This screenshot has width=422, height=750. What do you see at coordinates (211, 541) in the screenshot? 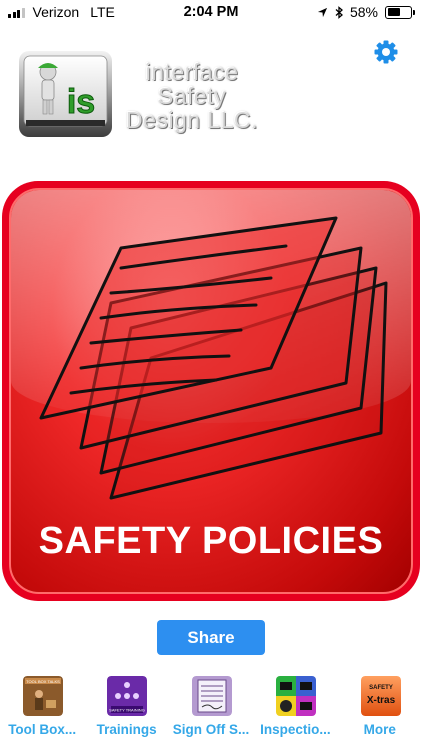
I see `tile-label: SAFETY POLICIES` at bounding box center [211, 541].